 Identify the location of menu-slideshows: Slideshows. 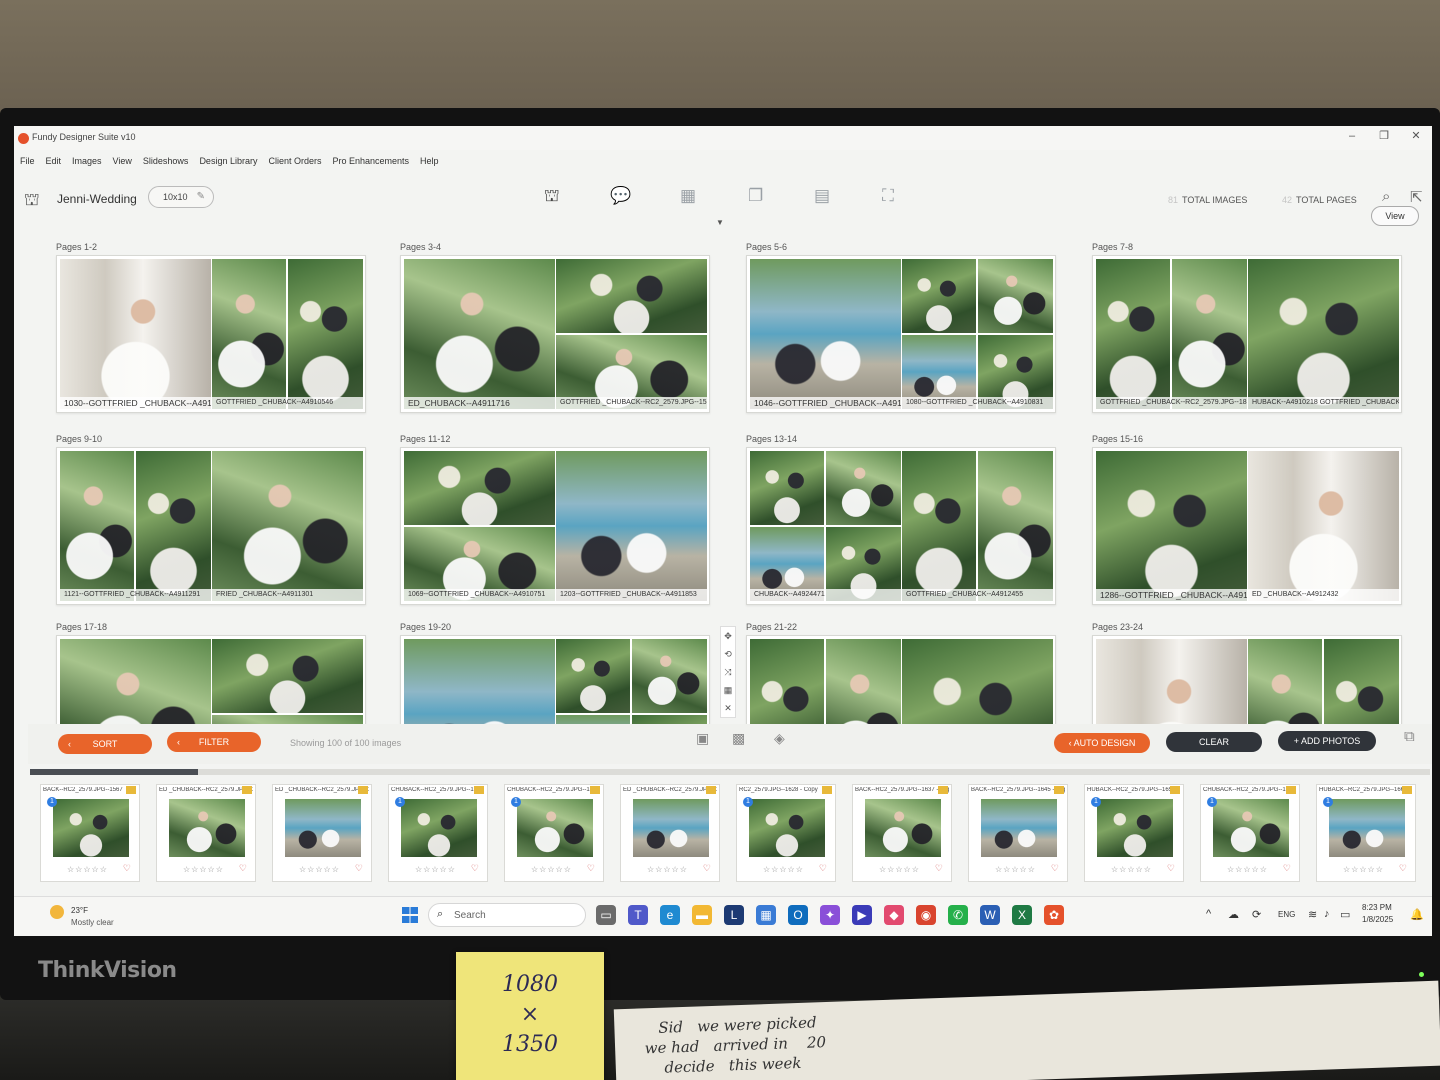
(166, 165).